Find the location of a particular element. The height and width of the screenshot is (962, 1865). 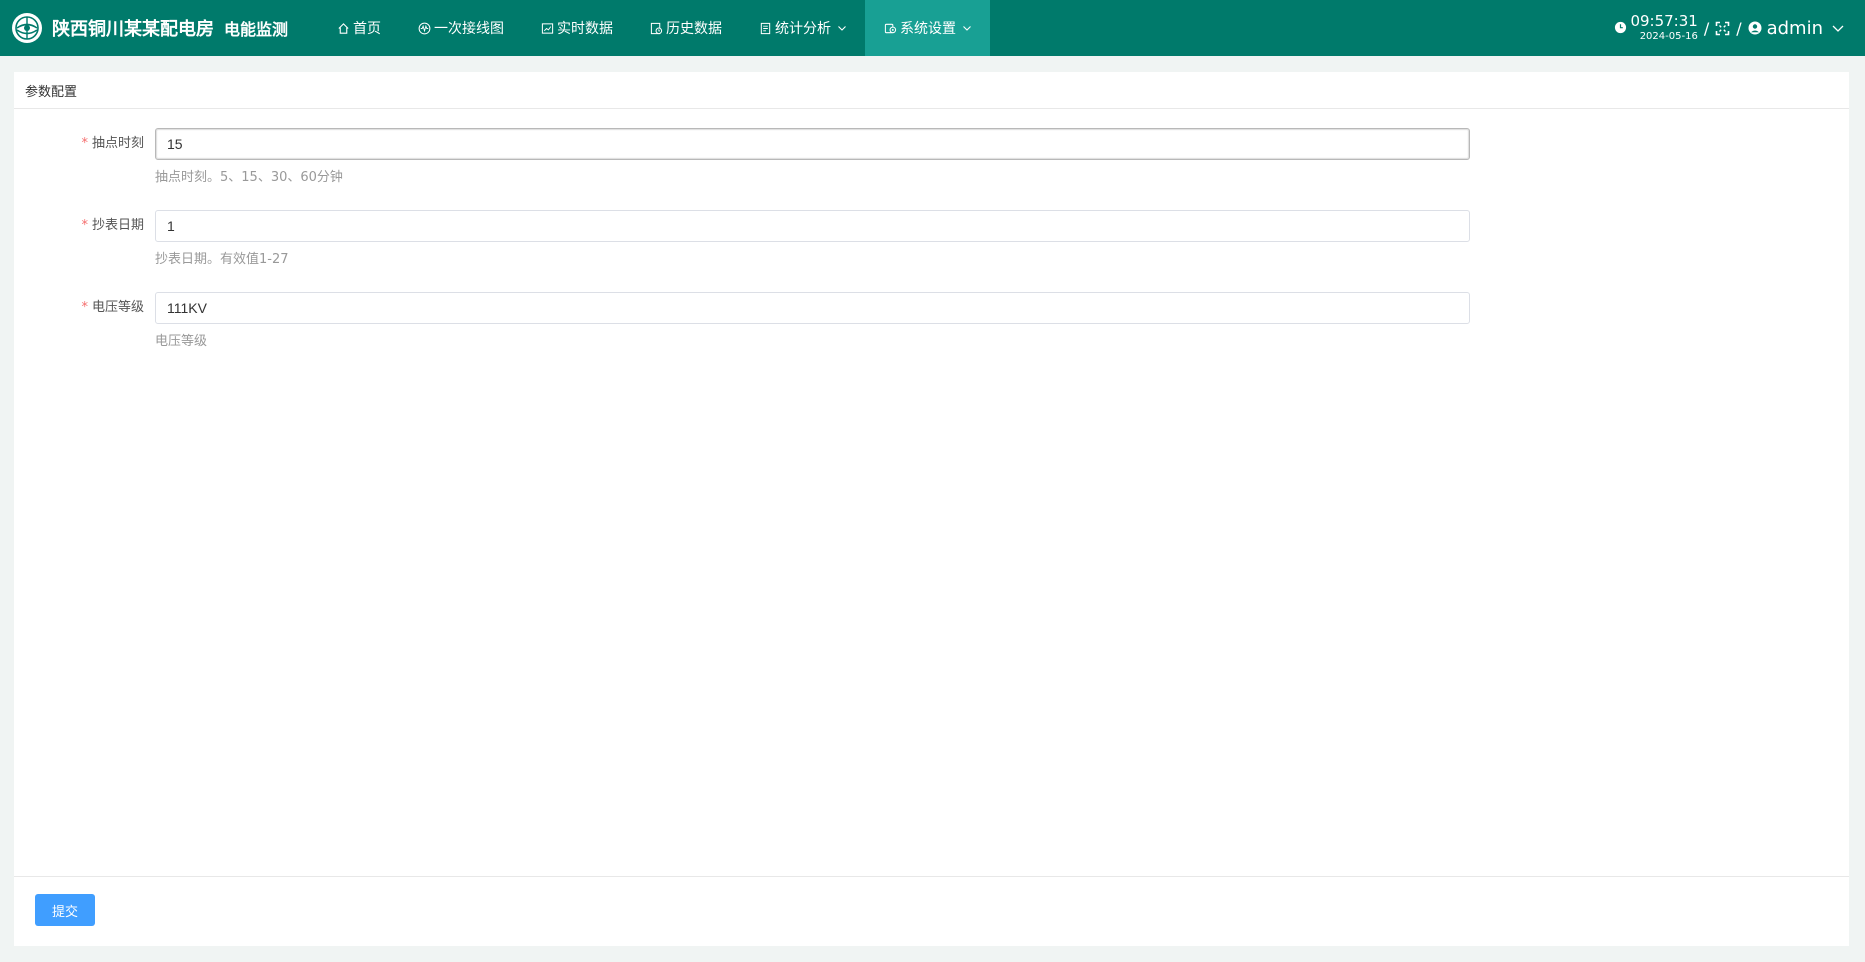

app-subtitle: 电能监测 is located at coordinates (256, 29).